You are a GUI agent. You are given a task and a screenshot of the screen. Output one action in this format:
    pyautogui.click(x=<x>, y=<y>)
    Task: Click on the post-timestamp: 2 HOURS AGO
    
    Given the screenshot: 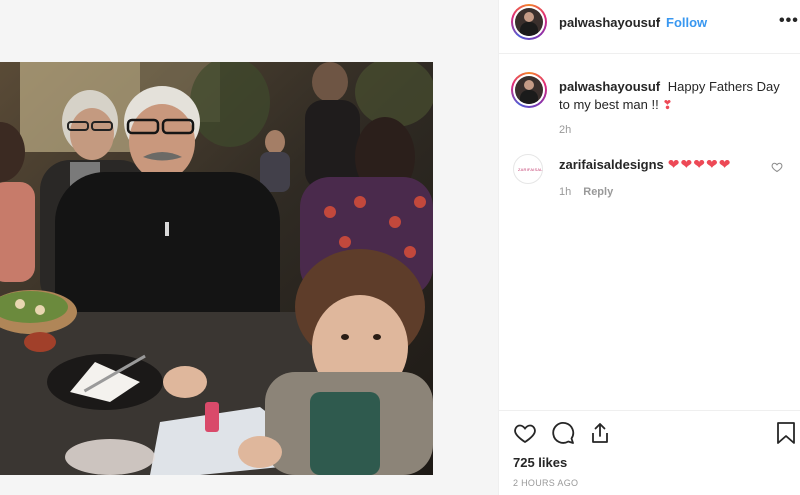 What is the action you would take?
    pyautogui.click(x=545, y=483)
    